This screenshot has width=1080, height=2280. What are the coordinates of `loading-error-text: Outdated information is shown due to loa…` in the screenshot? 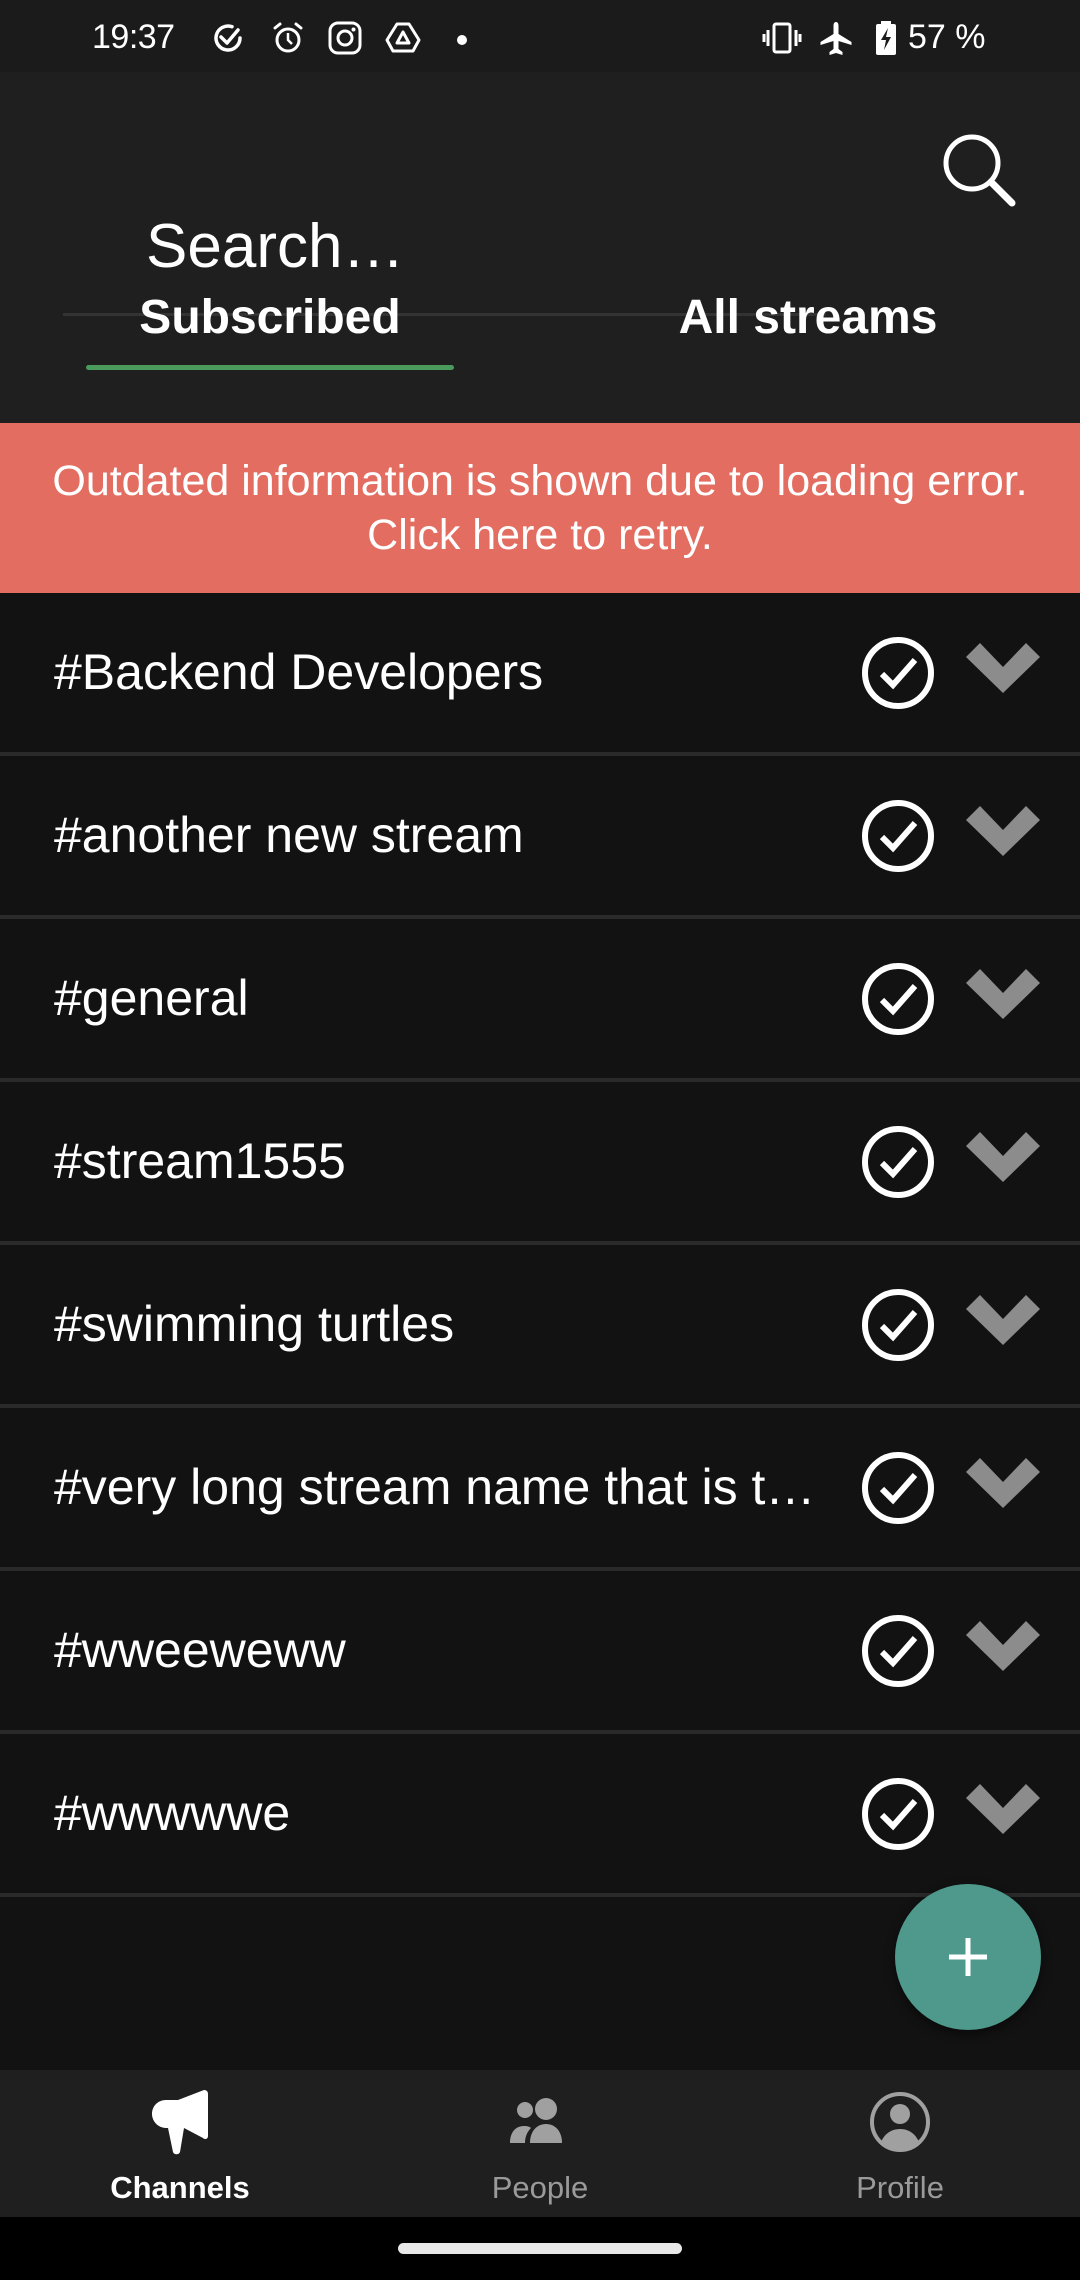 It's located at (540, 508).